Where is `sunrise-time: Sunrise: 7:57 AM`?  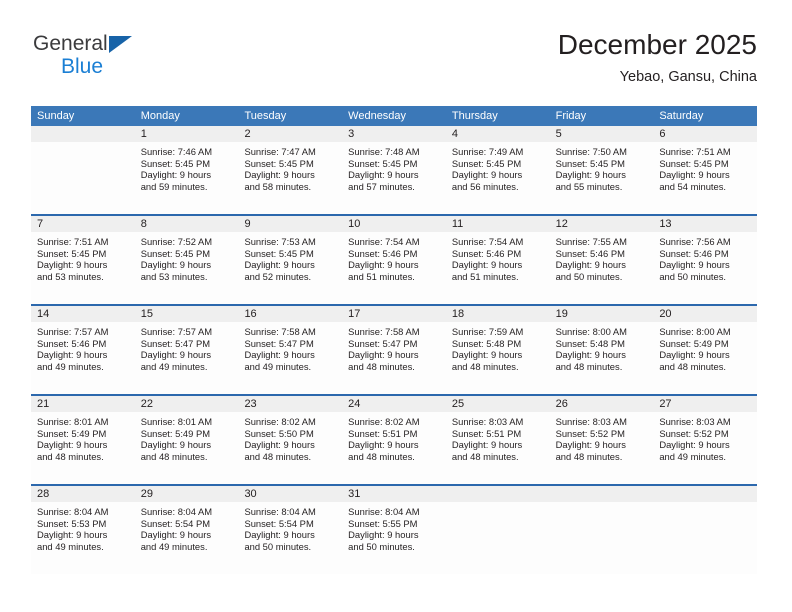 sunrise-time: Sunrise: 7:57 AM is located at coordinates (176, 331).